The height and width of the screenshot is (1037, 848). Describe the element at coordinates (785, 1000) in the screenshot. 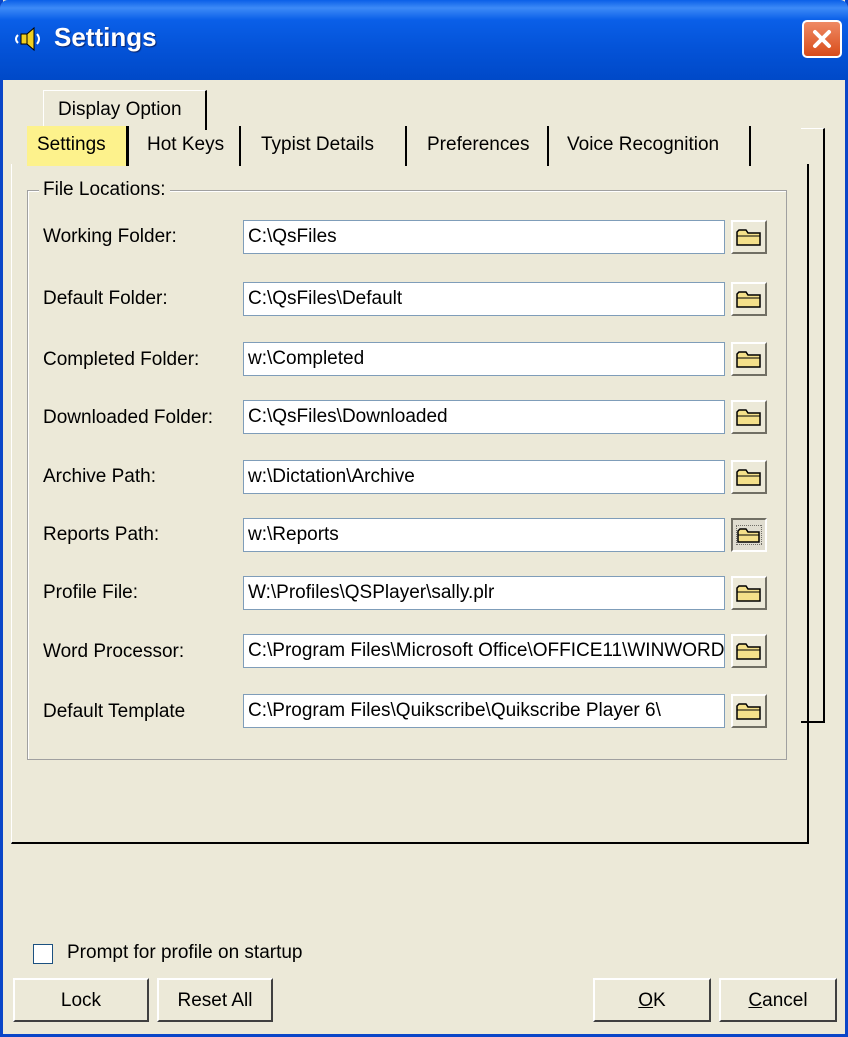

I see `cancel-label-rest: ancel` at that location.